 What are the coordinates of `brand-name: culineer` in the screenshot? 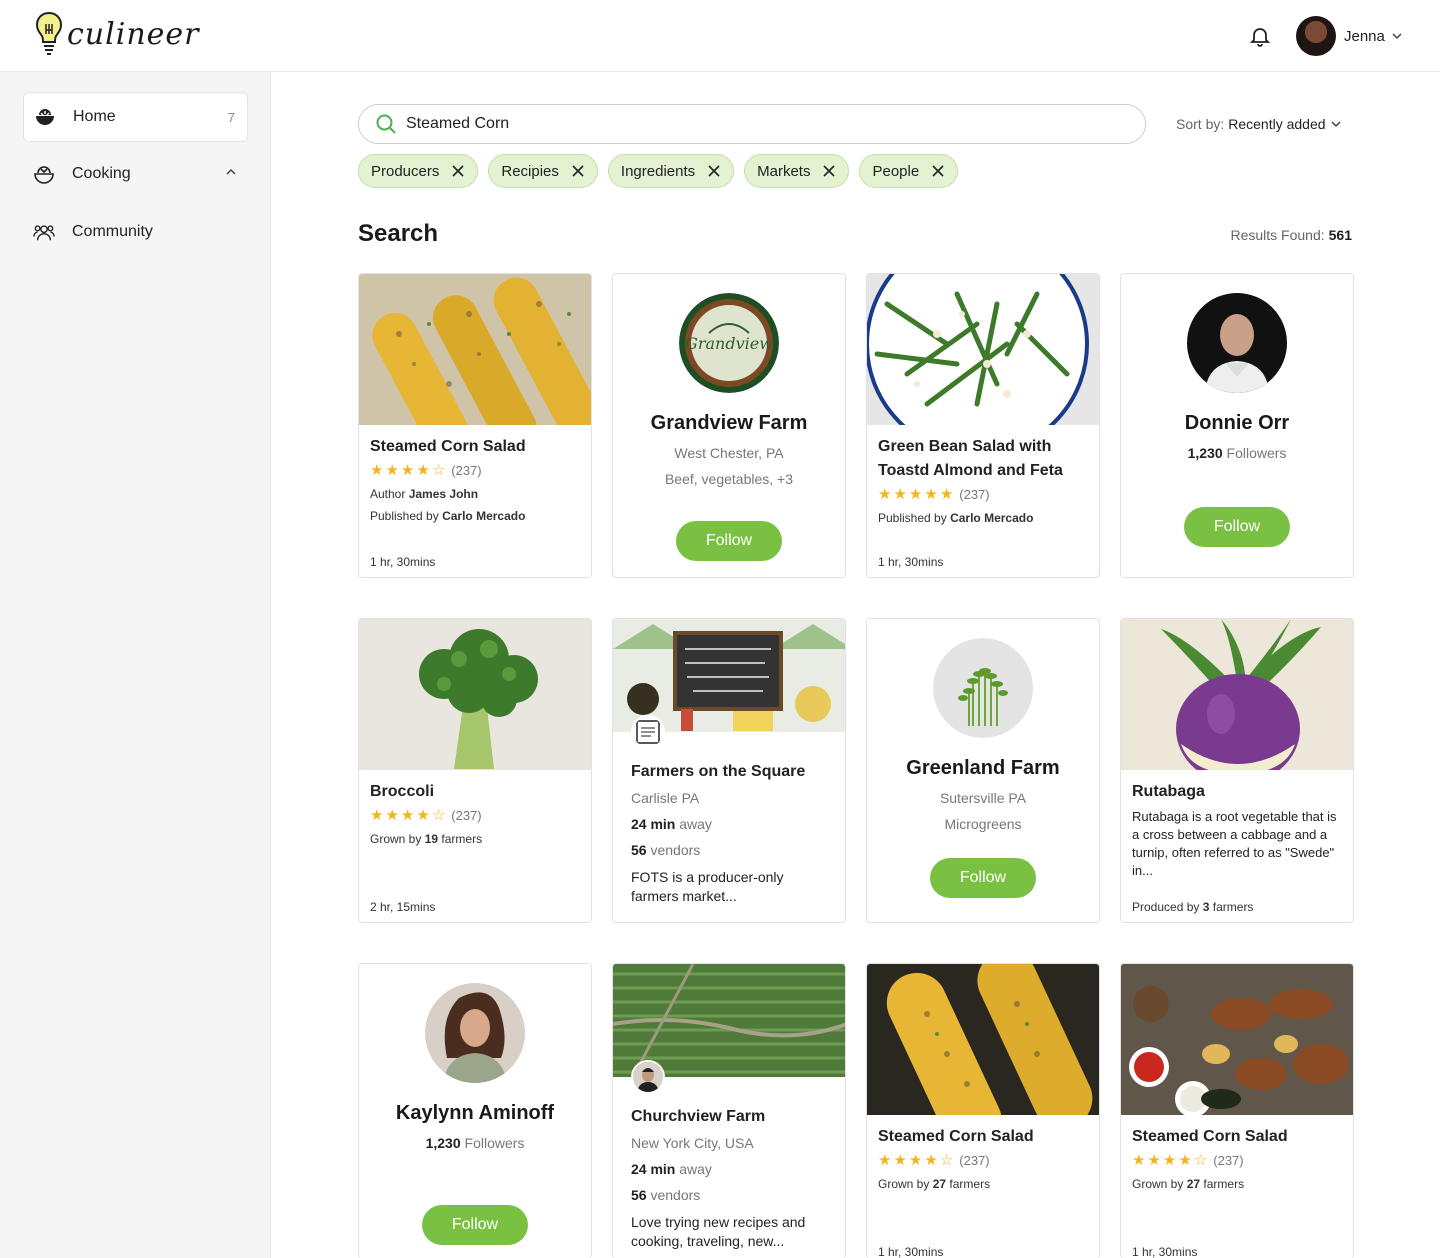 It's located at (133, 34).